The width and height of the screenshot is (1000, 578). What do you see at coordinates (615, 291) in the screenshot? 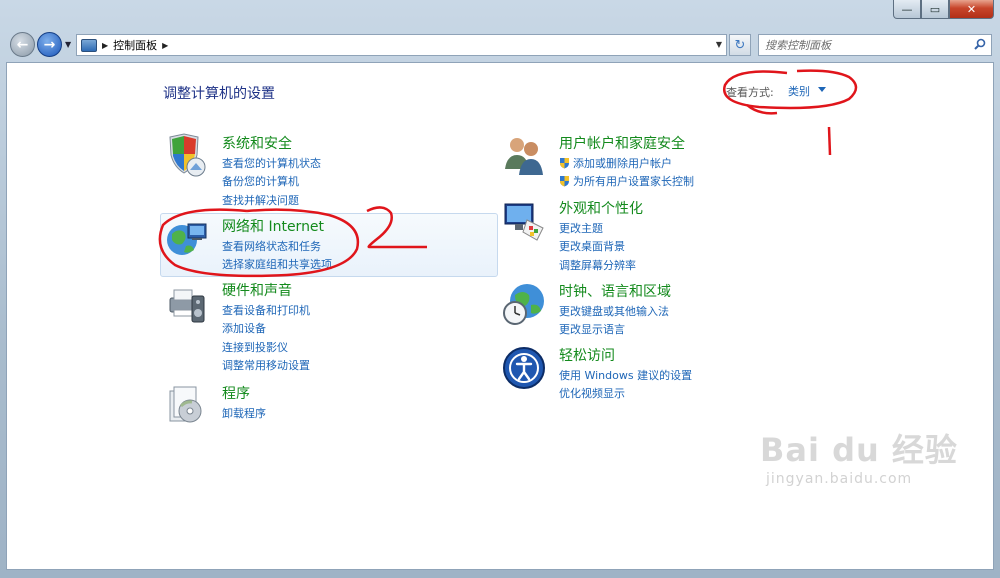
I see `category-title: 时钟、语言和区域` at bounding box center [615, 291].